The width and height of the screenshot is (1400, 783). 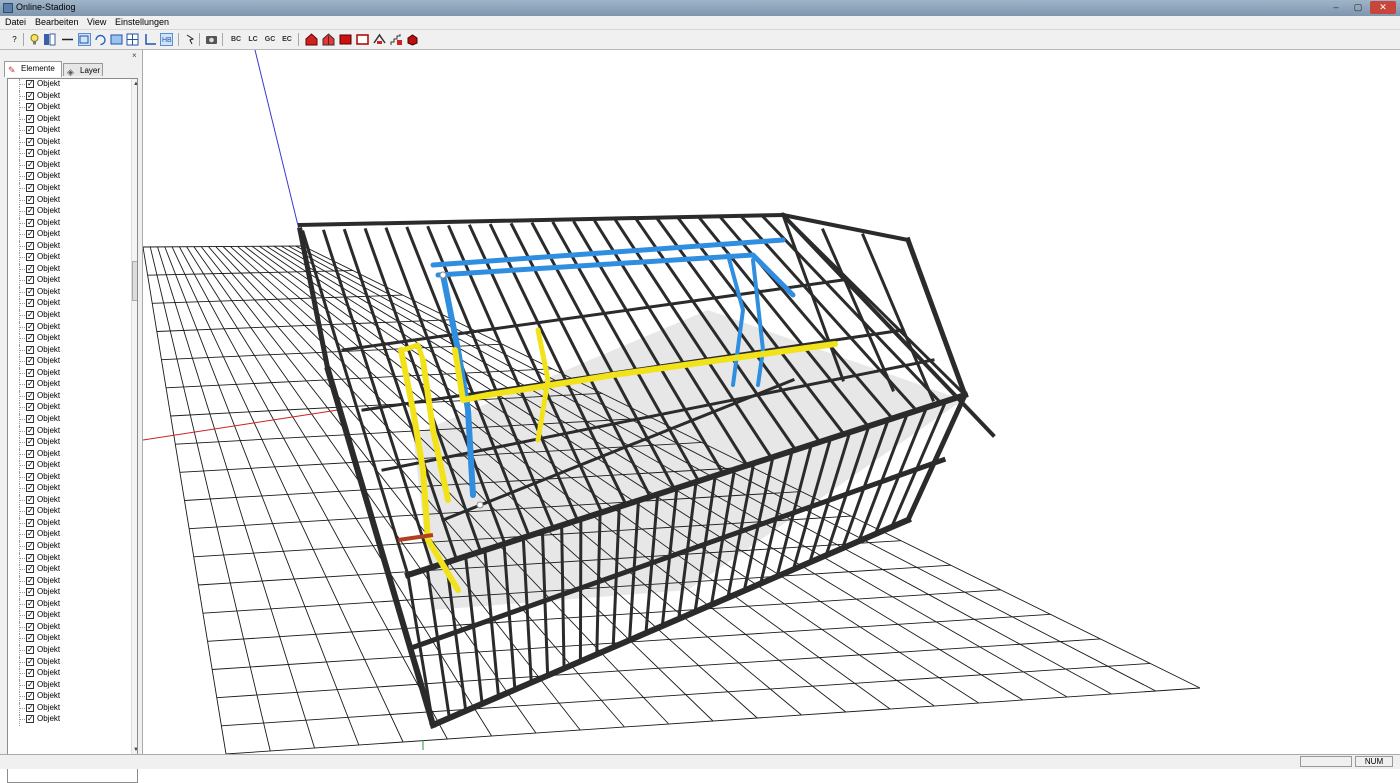 I want to click on wall-icon, so click(x=345, y=39).